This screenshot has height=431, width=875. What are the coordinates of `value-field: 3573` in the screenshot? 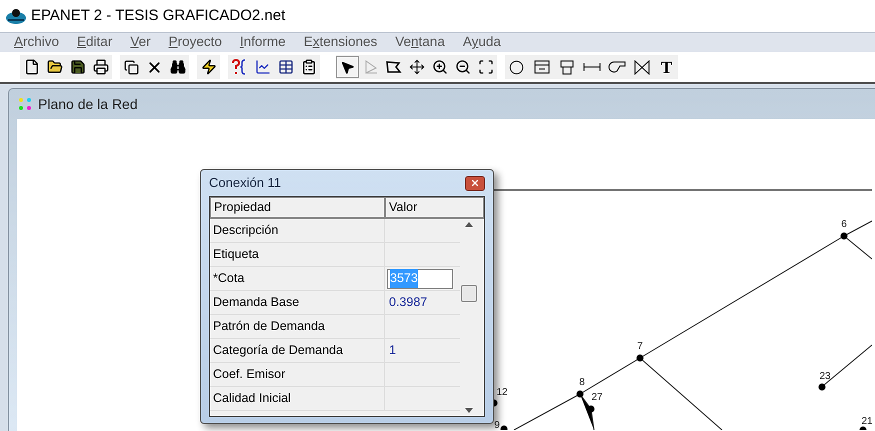 It's located at (420, 278).